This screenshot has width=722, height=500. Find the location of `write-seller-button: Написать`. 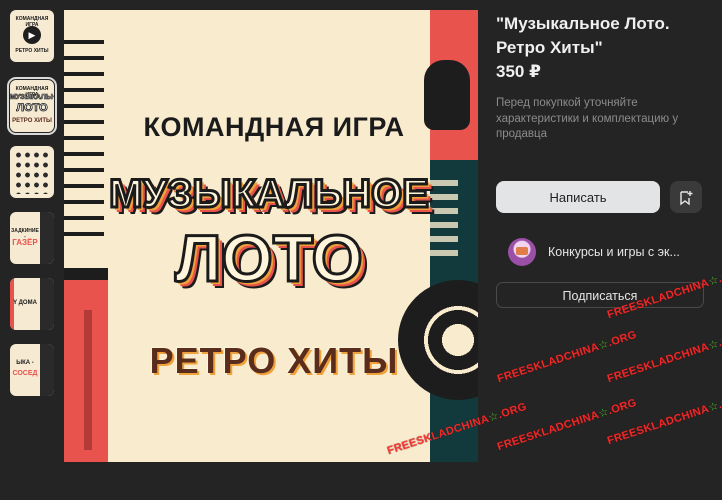

write-seller-button: Написать is located at coordinates (578, 197).